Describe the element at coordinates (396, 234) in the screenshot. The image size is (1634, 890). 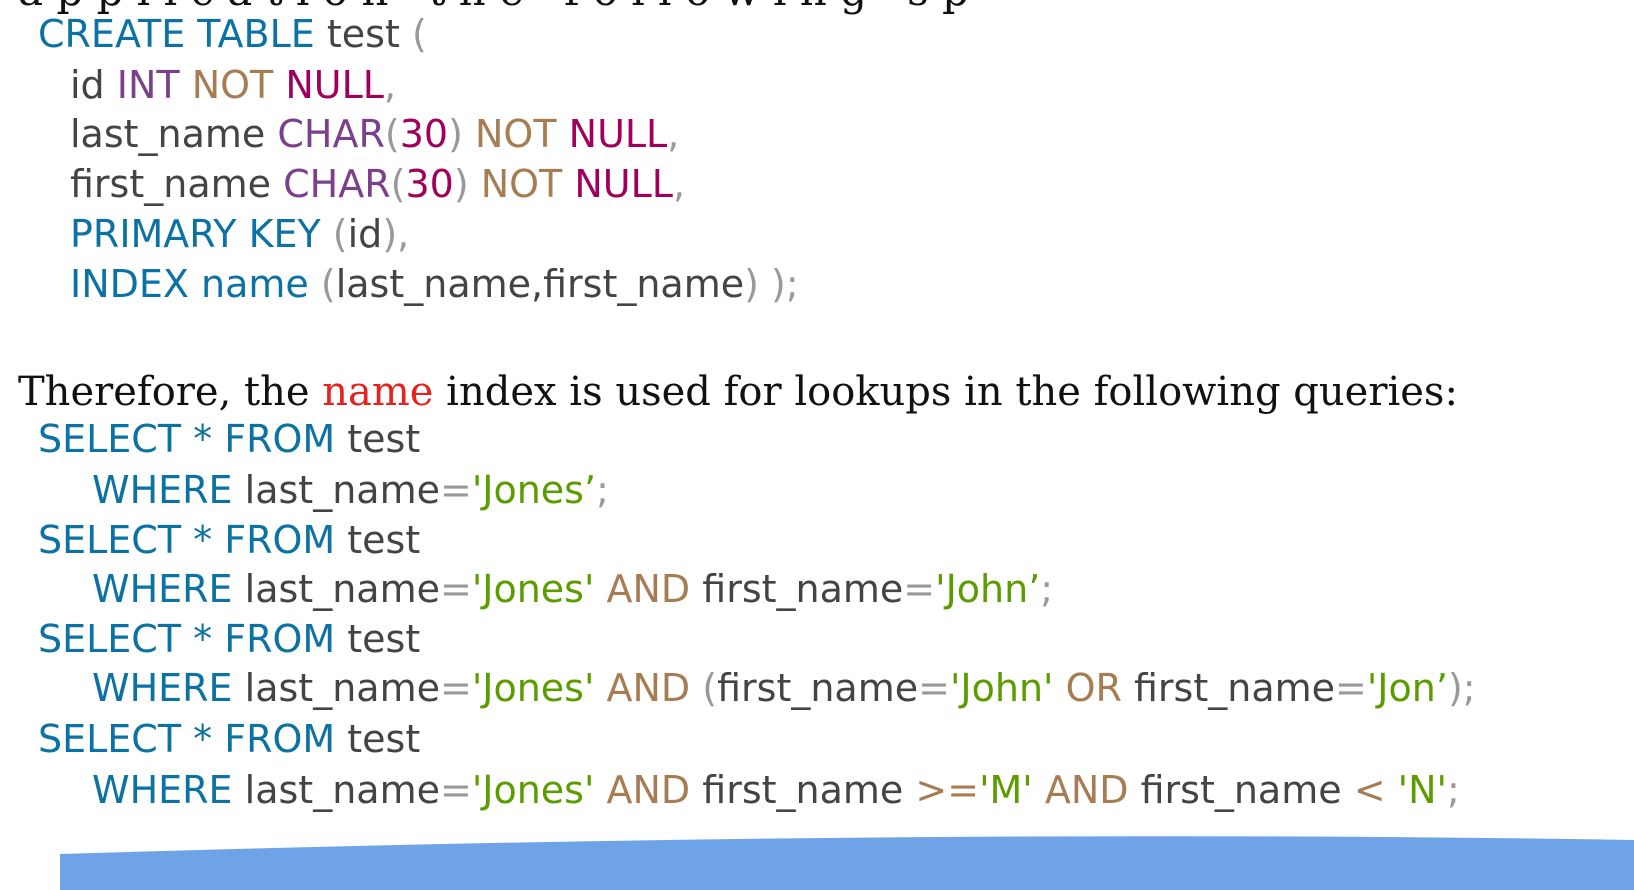
I see `close-paren: ),` at that location.